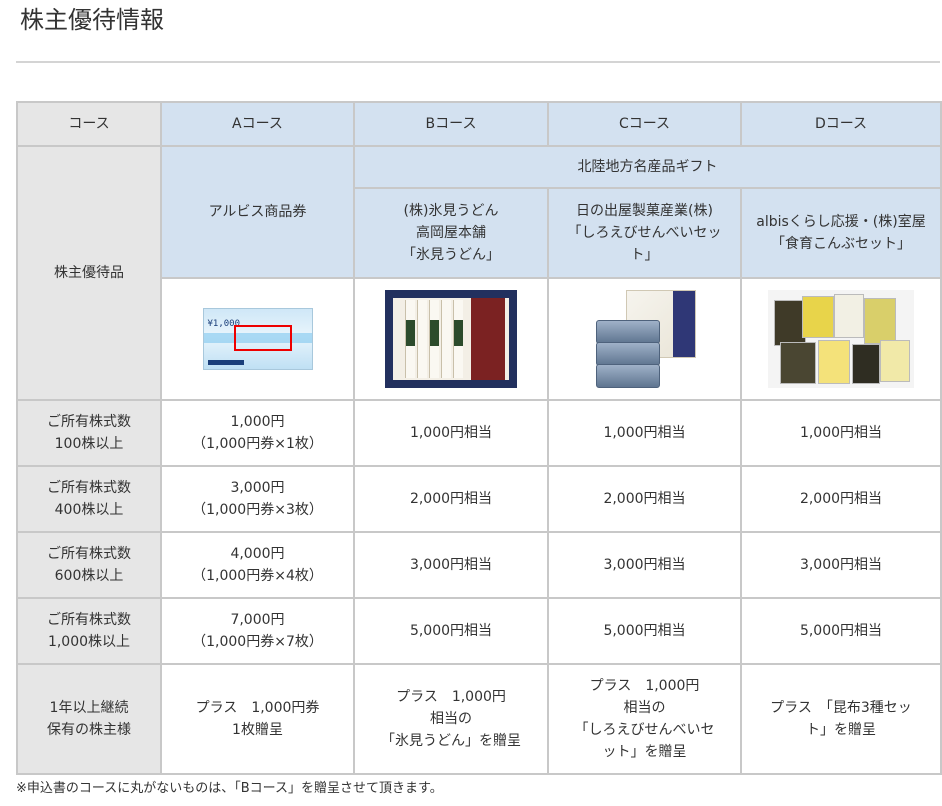 The width and height of the screenshot is (942, 806). I want to click on footnote: ※申込書のコースに丸がないものは、「Bコース」を贈呈させて頂きます。, so click(229, 788).